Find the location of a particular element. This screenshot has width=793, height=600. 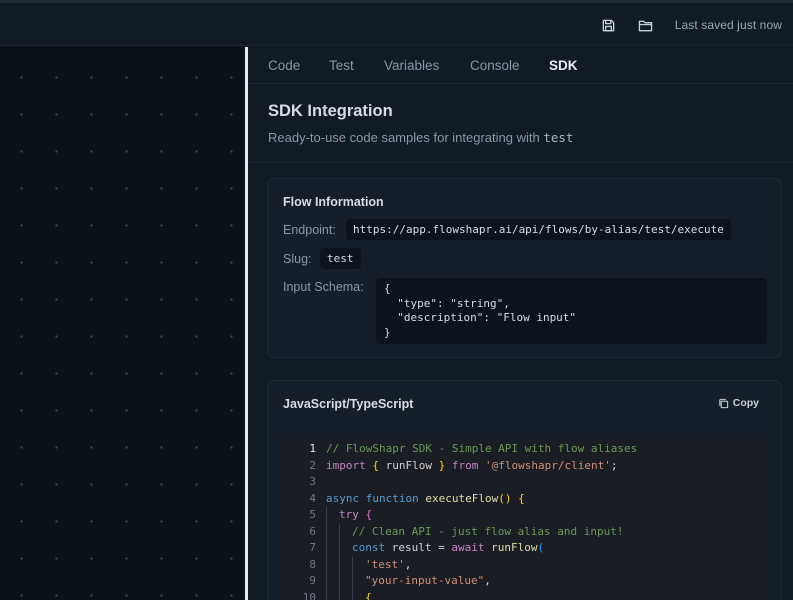

javascript-sample-title: JavaScript/TypeScript is located at coordinates (348, 404).